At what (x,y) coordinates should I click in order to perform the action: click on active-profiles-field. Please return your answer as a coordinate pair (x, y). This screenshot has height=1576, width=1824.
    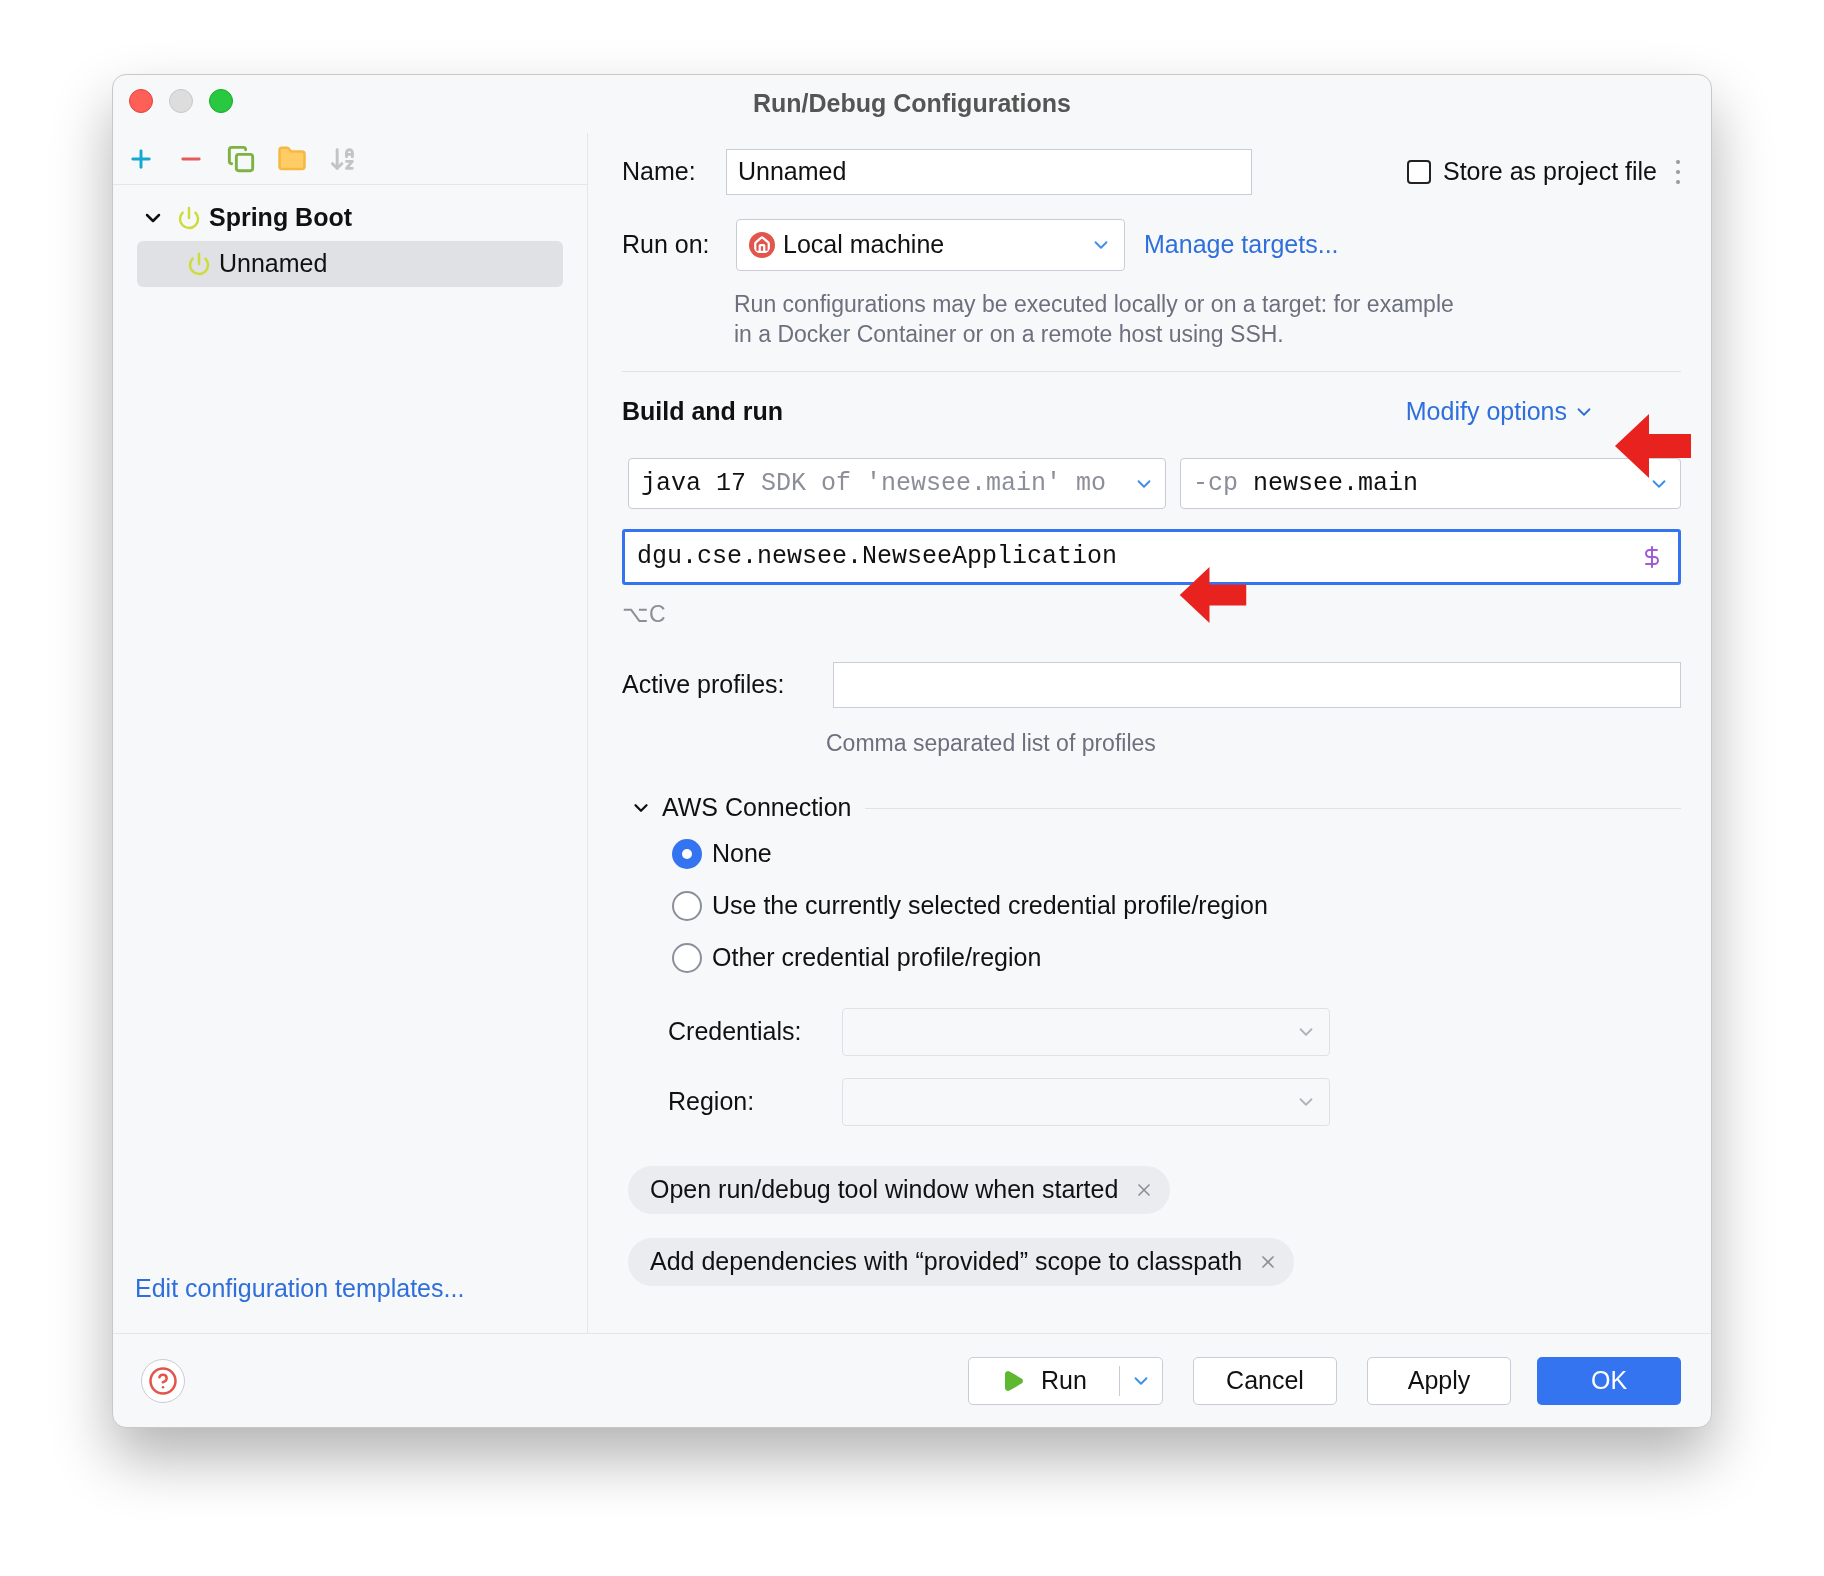
    Looking at the image, I should click on (1257, 684).